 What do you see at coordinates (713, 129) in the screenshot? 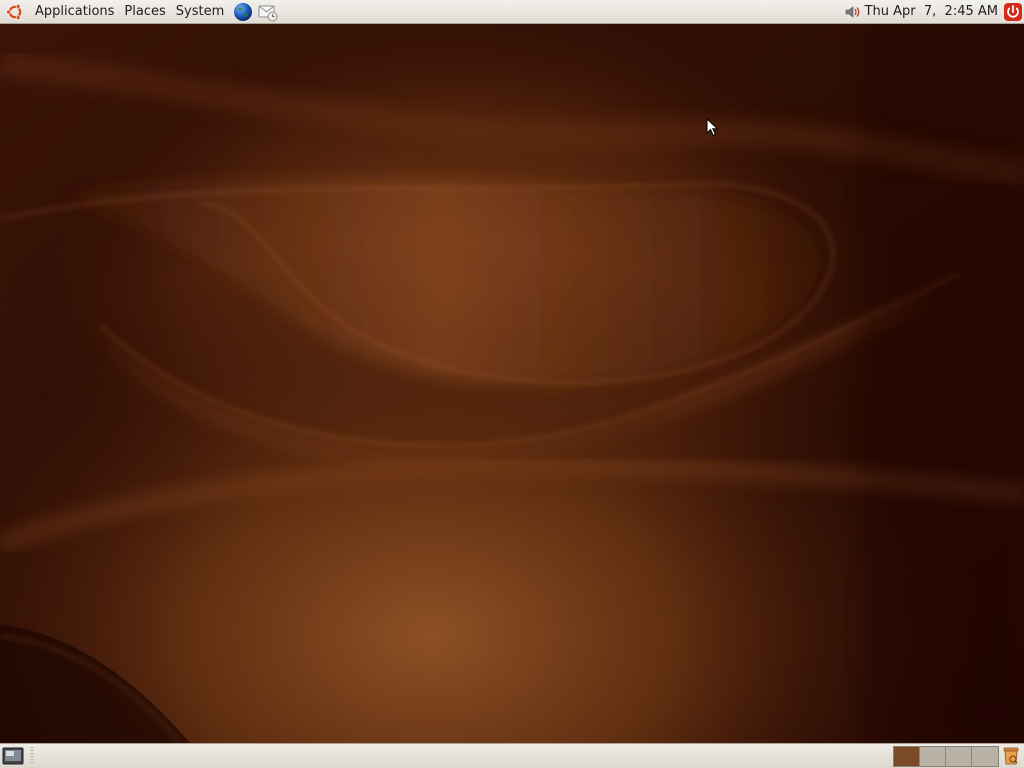
I see `mouse-cursor-icon` at bounding box center [713, 129].